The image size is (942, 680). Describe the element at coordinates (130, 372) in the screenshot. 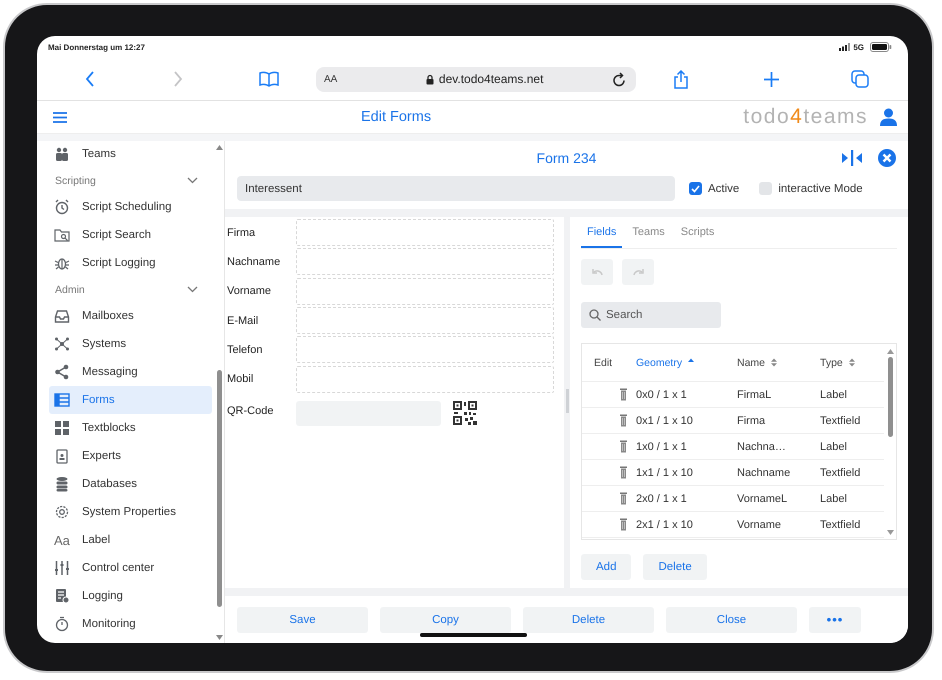

I see `sidebar-item: Messaging` at that location.